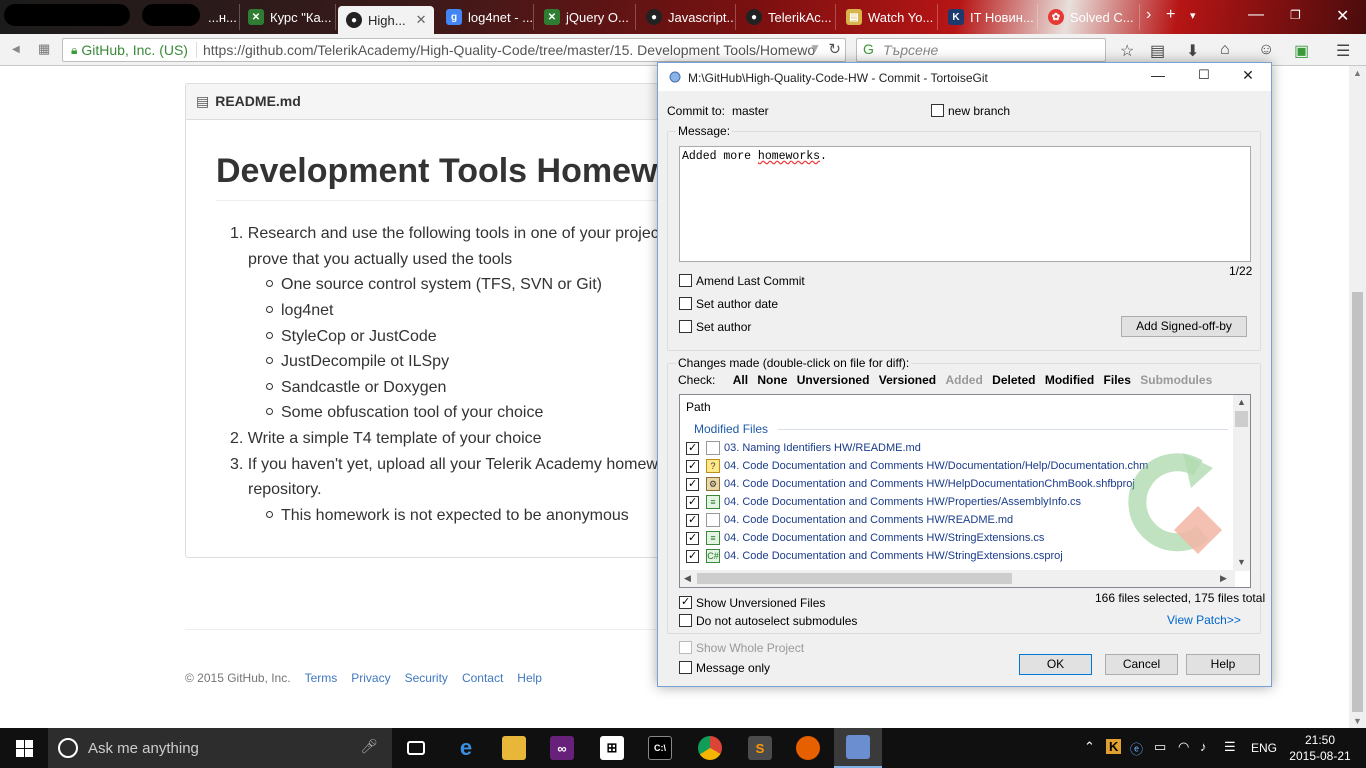  I want to click on battery-icon: ▭, so click(1160, 747).